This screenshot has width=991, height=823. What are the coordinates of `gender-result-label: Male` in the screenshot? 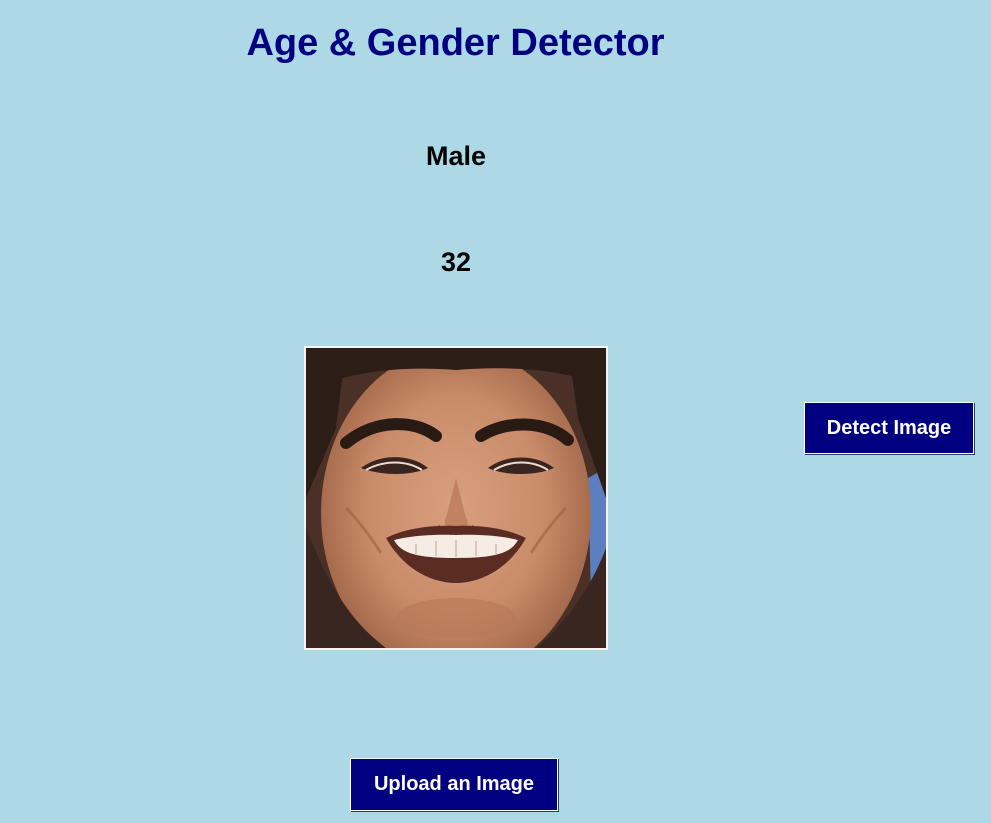 It's located at (456, 156).